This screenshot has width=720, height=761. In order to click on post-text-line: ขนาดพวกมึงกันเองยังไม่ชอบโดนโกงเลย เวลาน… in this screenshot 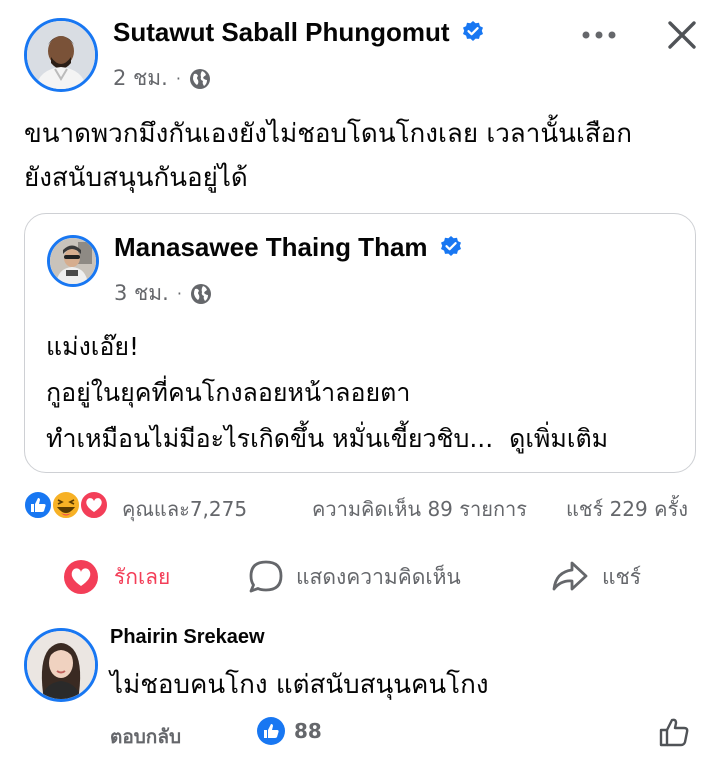, I will do `click(328, 134)`.